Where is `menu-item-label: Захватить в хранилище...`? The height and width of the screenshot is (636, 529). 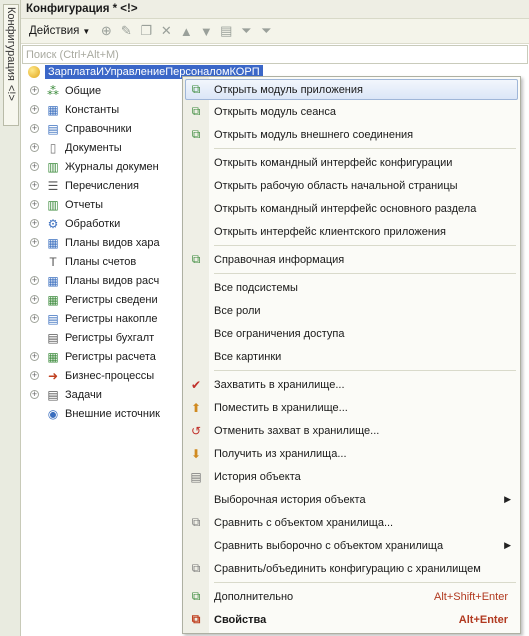
menu-item-label: Захватить в хранилище... is located at coordinates (279, 384).